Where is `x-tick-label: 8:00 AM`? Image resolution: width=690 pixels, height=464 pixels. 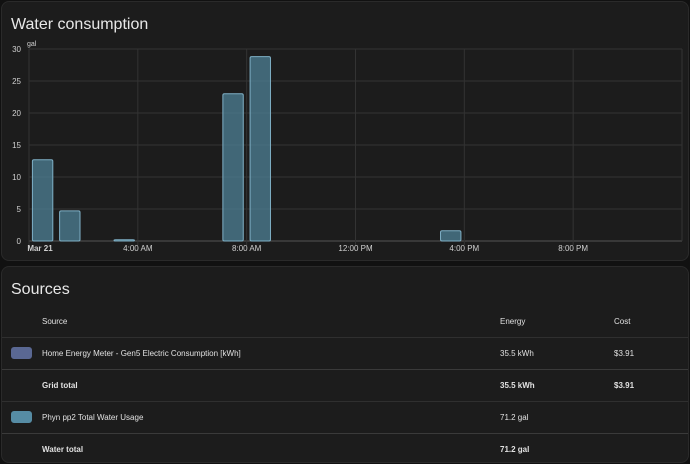 x-tick-label: 8:00 AM is located at coordinates (247, 248).